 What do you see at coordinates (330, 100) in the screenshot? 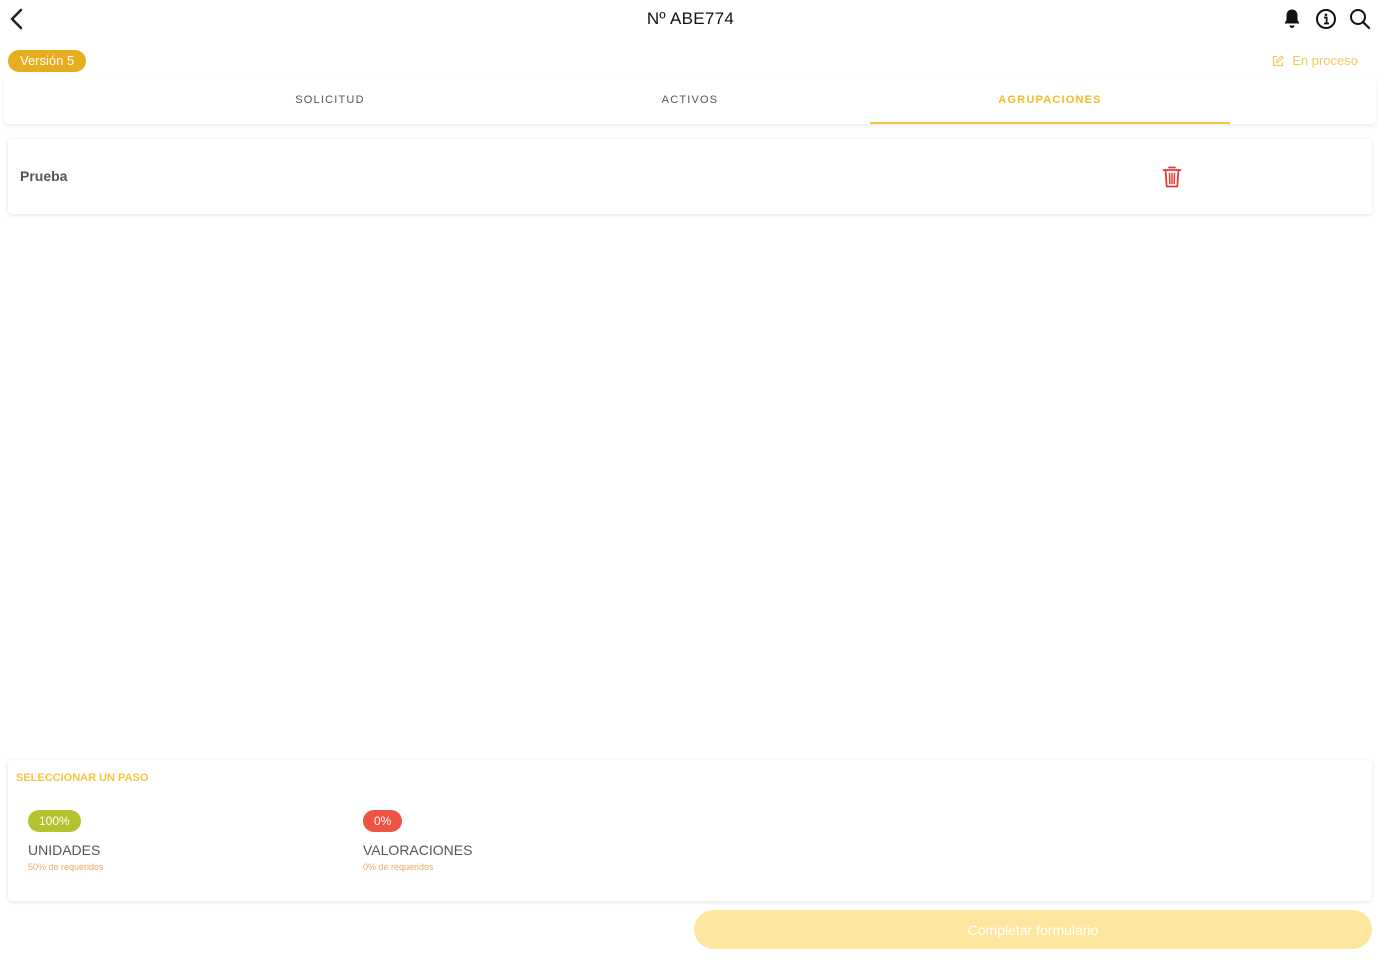
I see `tab-solicitud: SOLICITUD` at bounding box center [330, 100].